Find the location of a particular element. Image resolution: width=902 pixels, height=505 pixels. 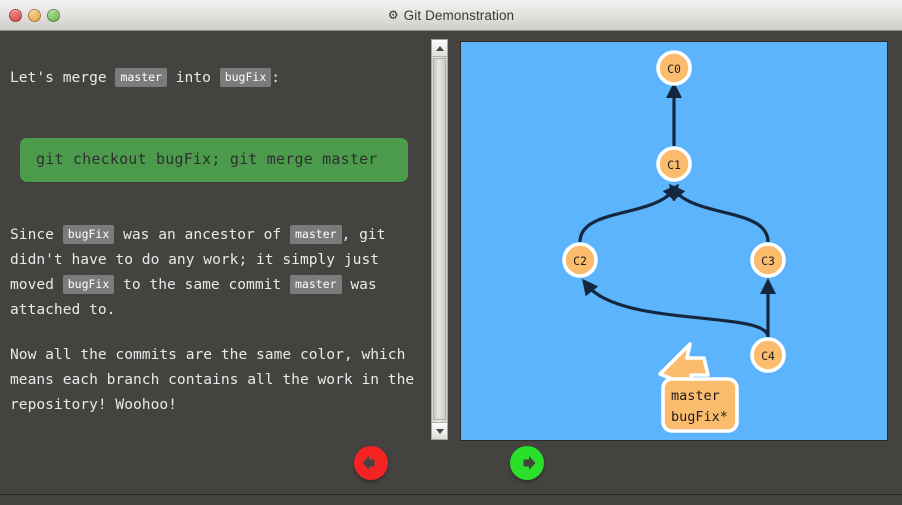

edge-c3-c1 is located at coordinates (719, 213).